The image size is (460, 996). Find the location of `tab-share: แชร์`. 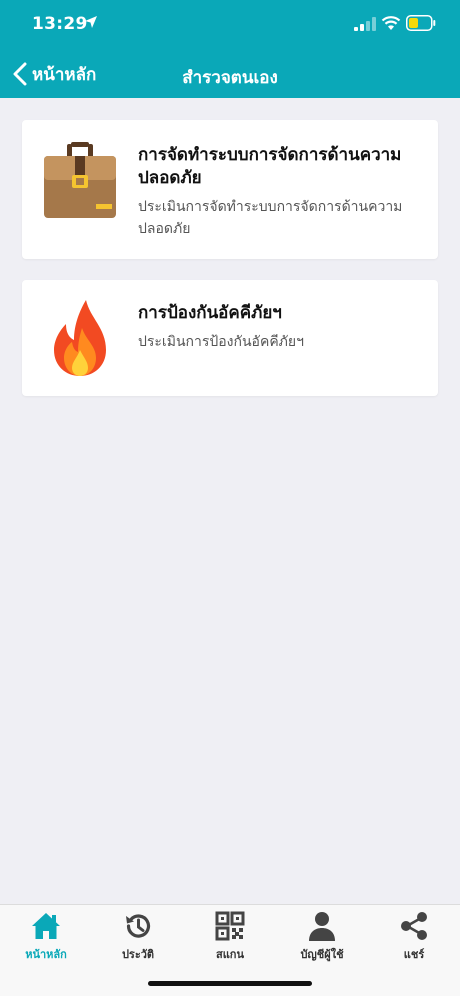

tab-share: แชร์ is located at coordinates (414, 939).